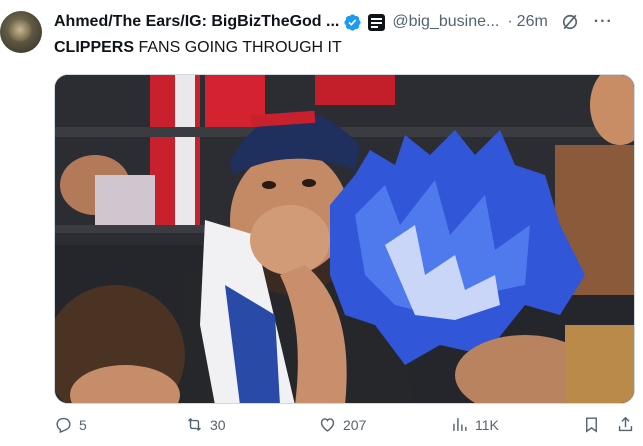 This screenshot has height=446, width=643. Describe the element at coordinates (460, 424) in the screenshot. I see `views-icon` at that location.